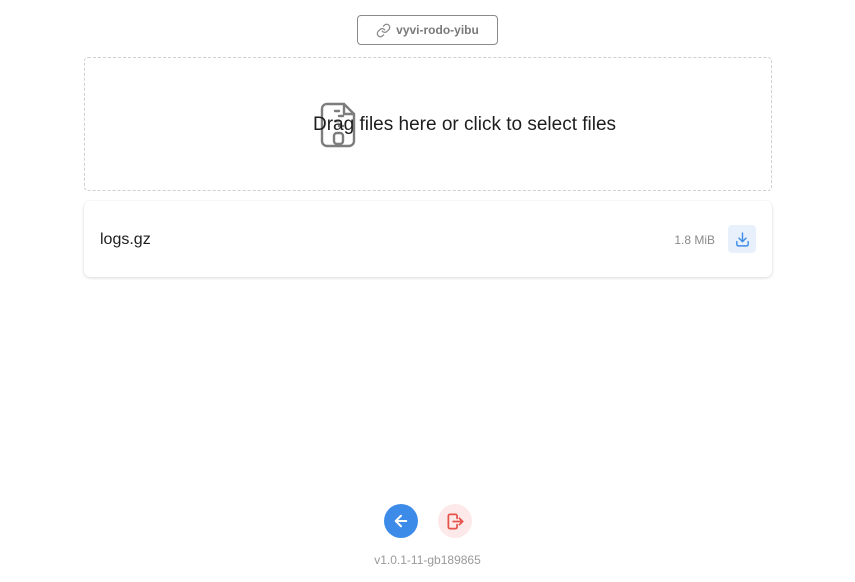  Describe the element at coordinates (465, 124) in the screenshot. I see `dropzone-text: Drag files here or click to select files` at that location.